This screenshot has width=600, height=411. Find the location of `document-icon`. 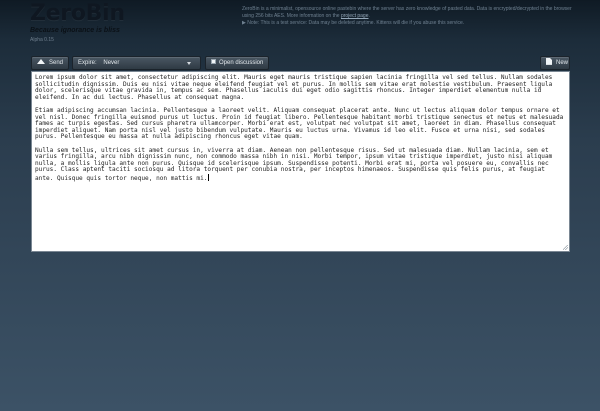

document-icon is located at coordinates (549, 61).